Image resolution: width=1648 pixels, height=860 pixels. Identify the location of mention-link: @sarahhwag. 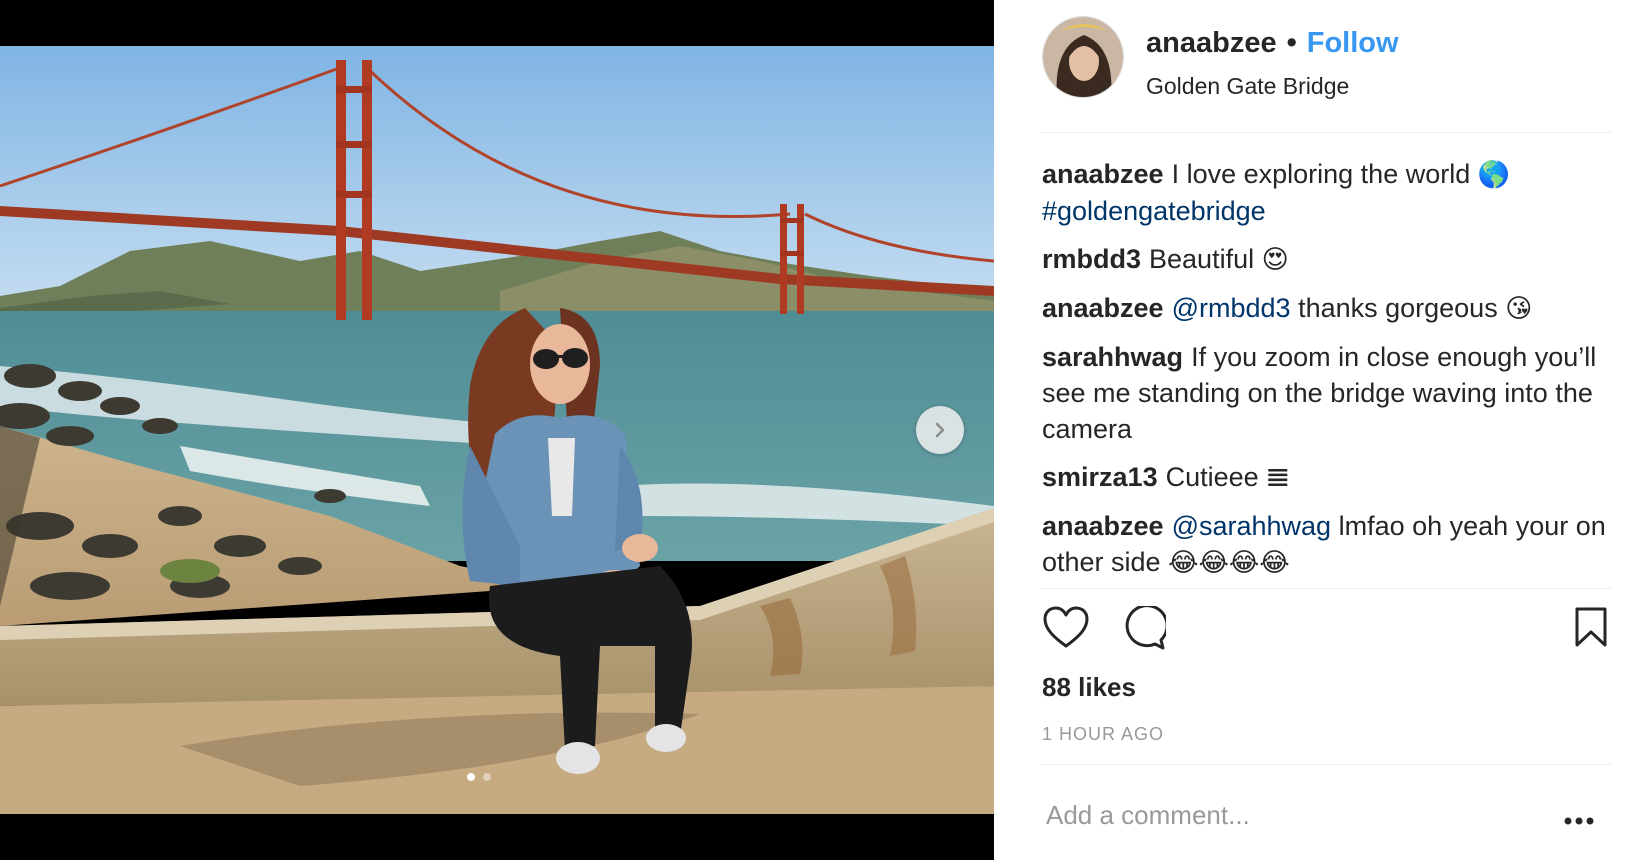
(1252, 526).